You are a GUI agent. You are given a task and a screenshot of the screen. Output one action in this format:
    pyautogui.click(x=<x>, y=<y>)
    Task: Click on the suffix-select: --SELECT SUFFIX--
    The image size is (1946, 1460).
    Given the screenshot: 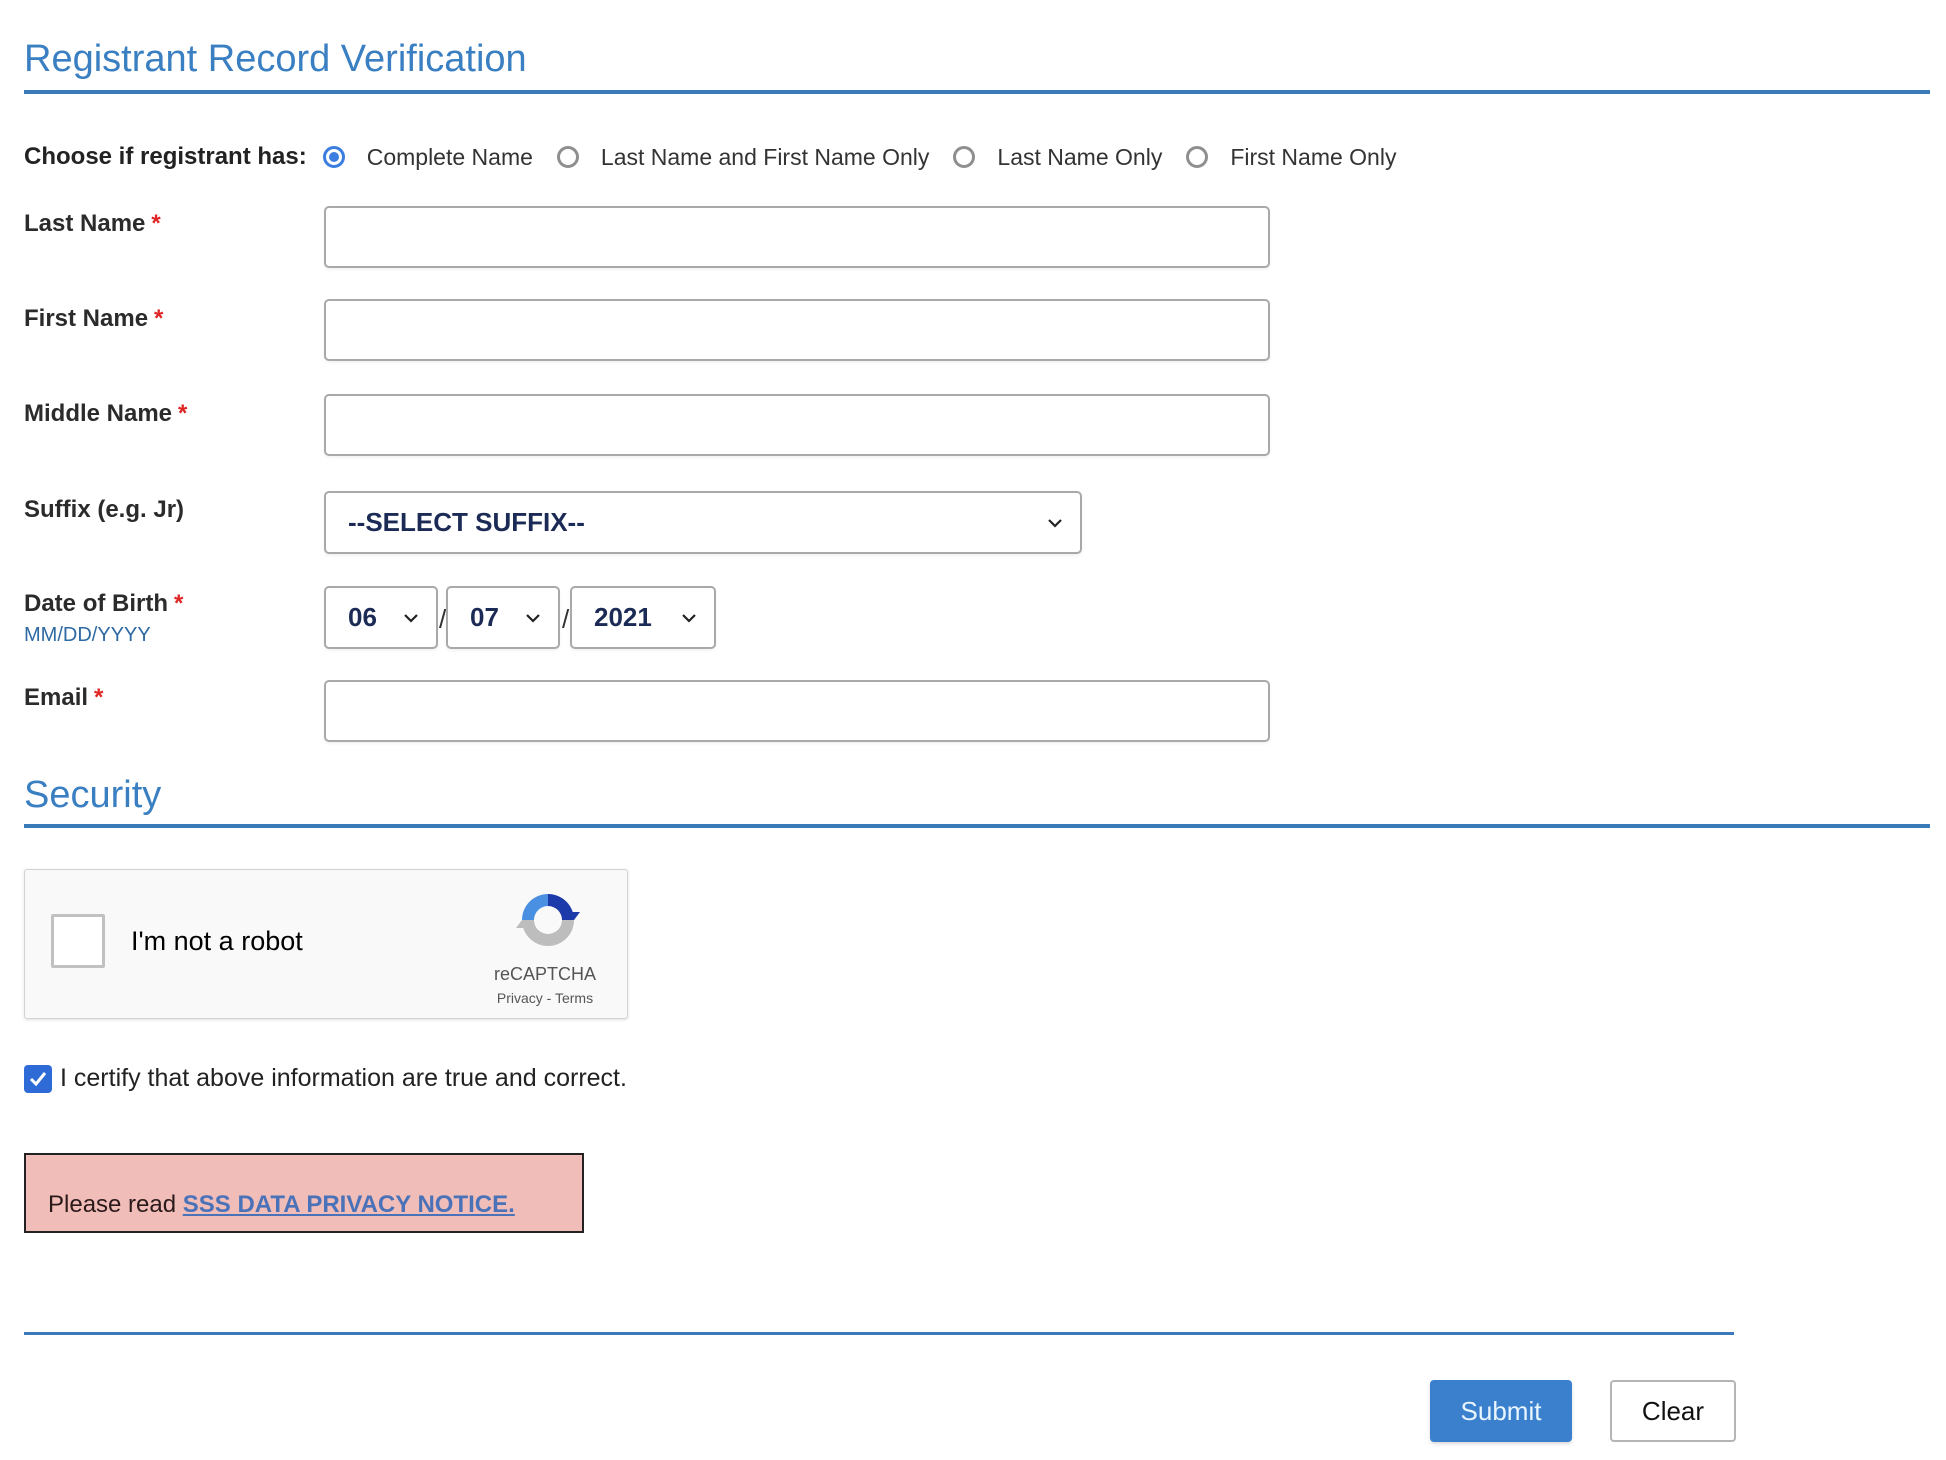 What is the action you would take?
    pyautogui.click(x=703, y=522)
    